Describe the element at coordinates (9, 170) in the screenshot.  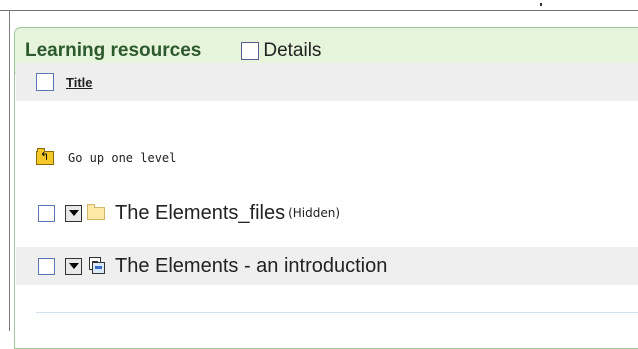
I see `left-divider` at that location.